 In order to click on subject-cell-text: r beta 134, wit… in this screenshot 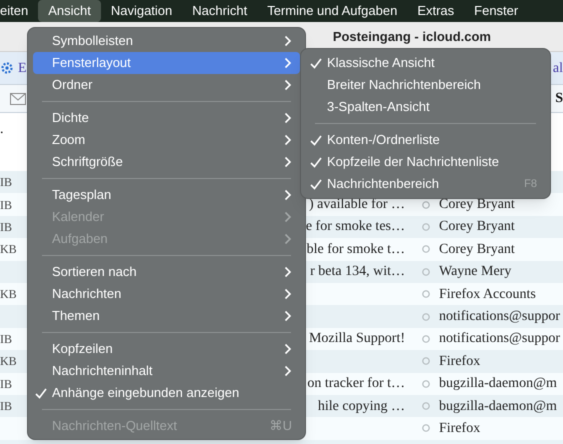, I will do `click(357, 272)`.